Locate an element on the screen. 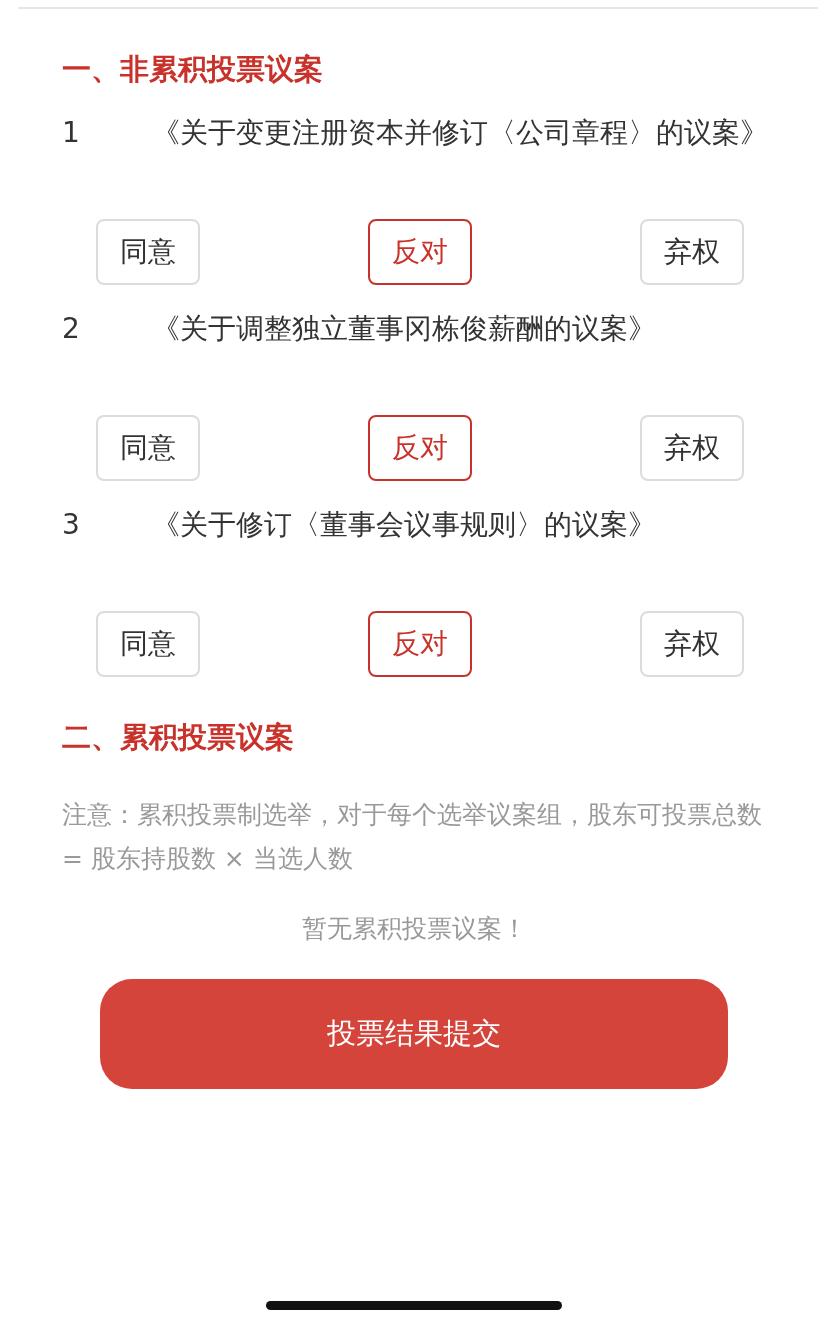  notice-text: 注意：累积投票制选举，对于每个选举议案组，股东可投票总数 = 股东持股数 × 当选人数 is located at coordinates (412, 837).